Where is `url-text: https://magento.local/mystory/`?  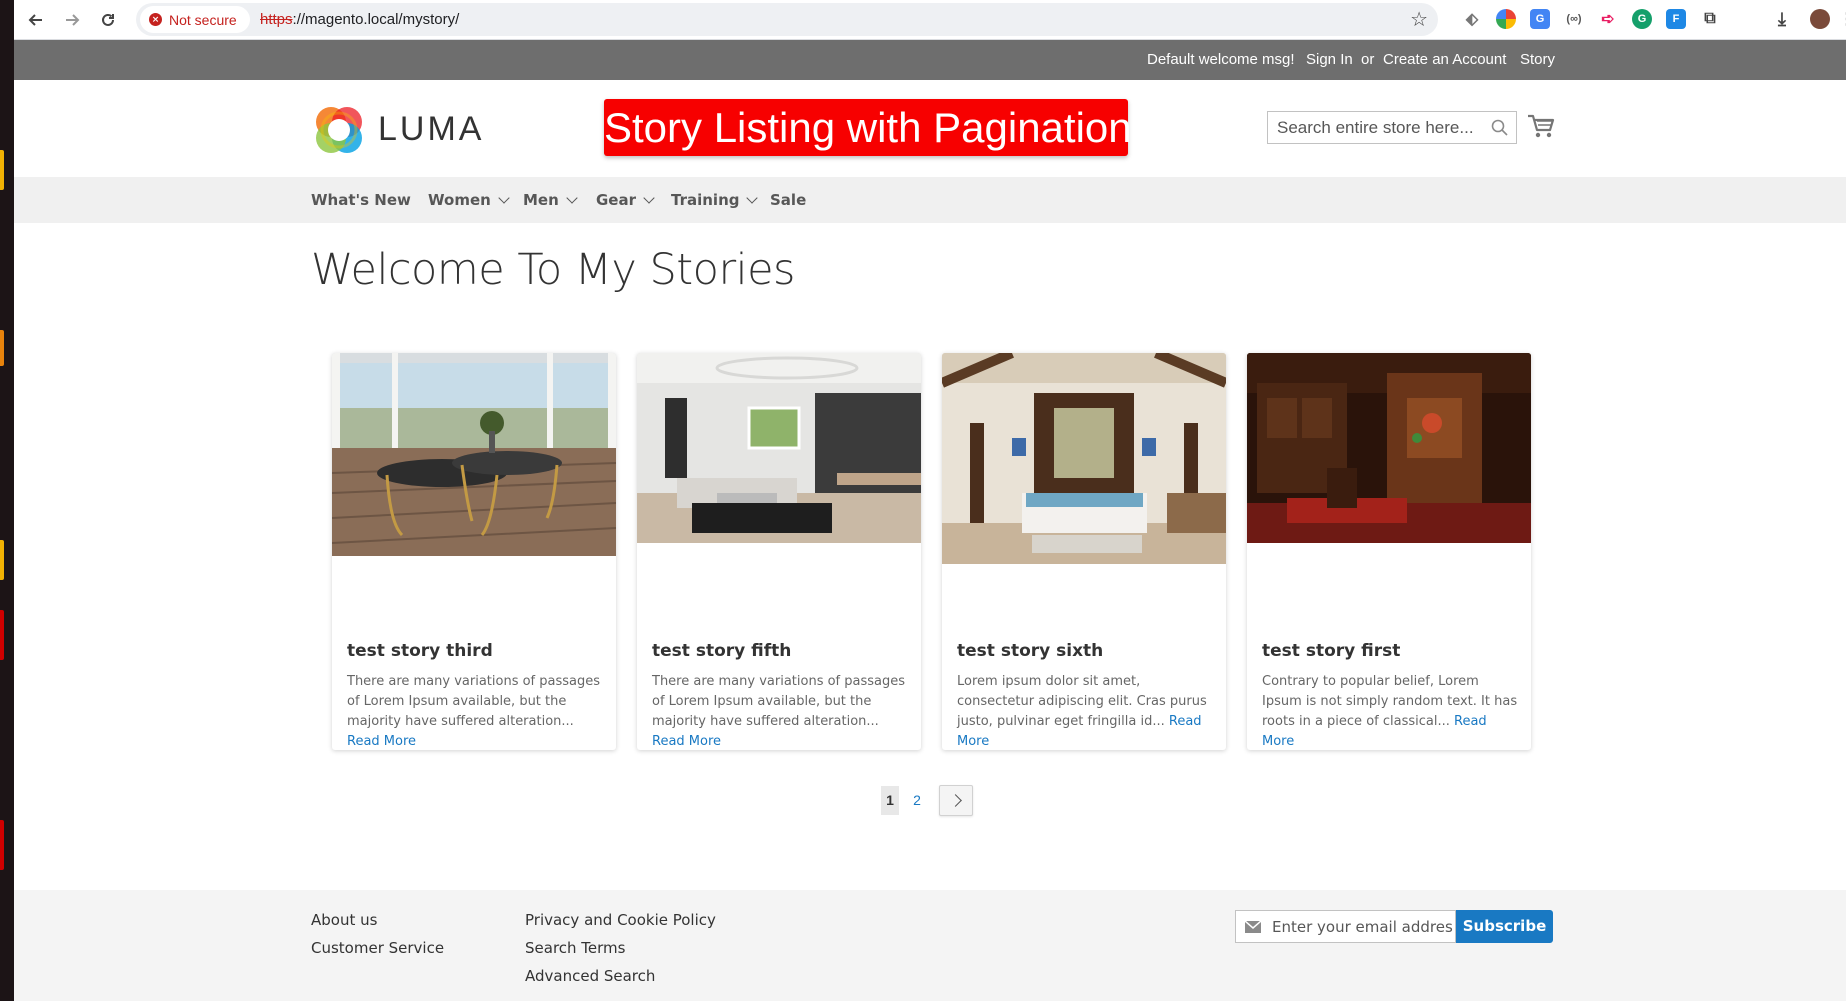 url-text: https://magento.local/mystory/ is located at coordinates (359, 19).